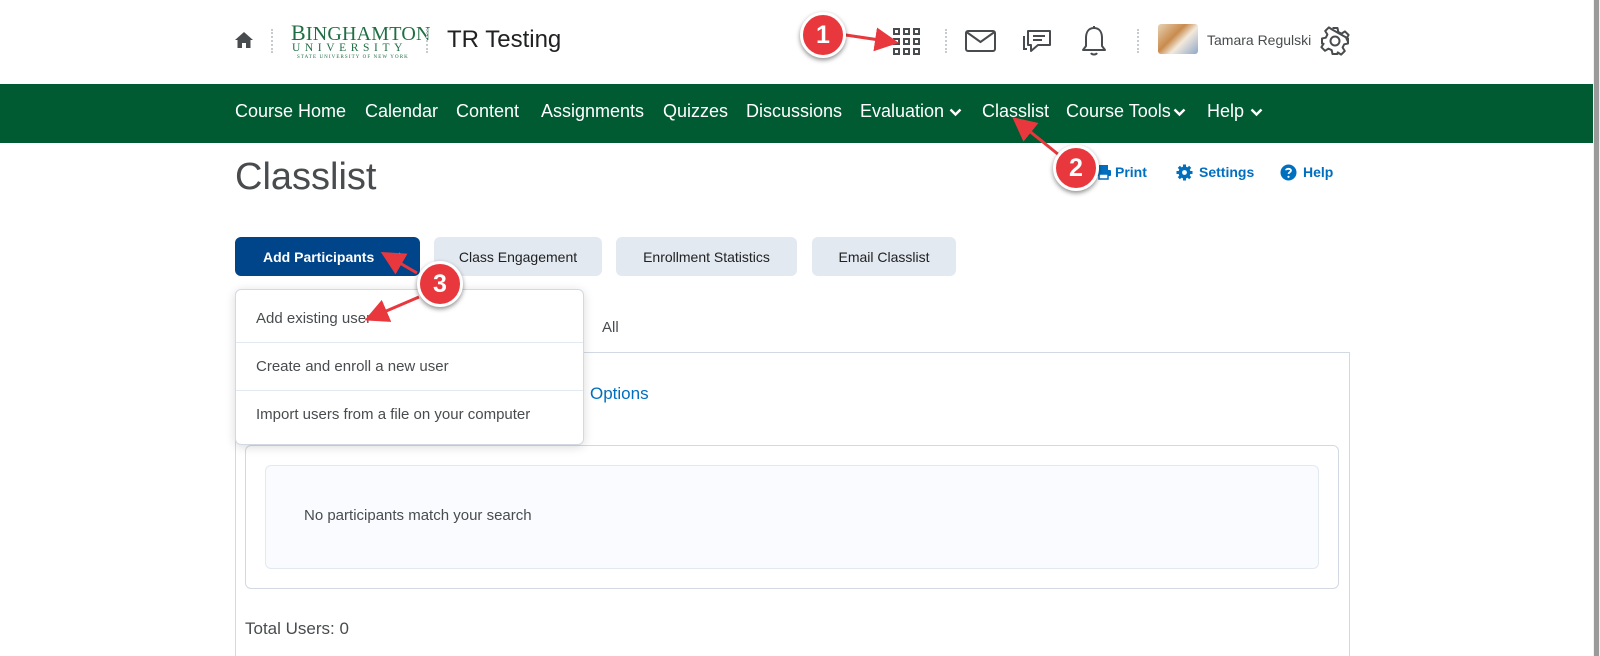  I want to click on callout-3: 3, so click(440, 284).